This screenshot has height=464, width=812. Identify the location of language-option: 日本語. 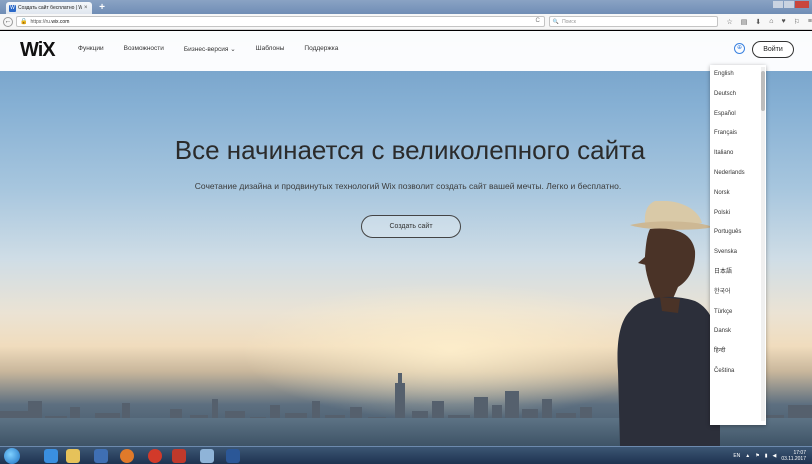
(738, 273).